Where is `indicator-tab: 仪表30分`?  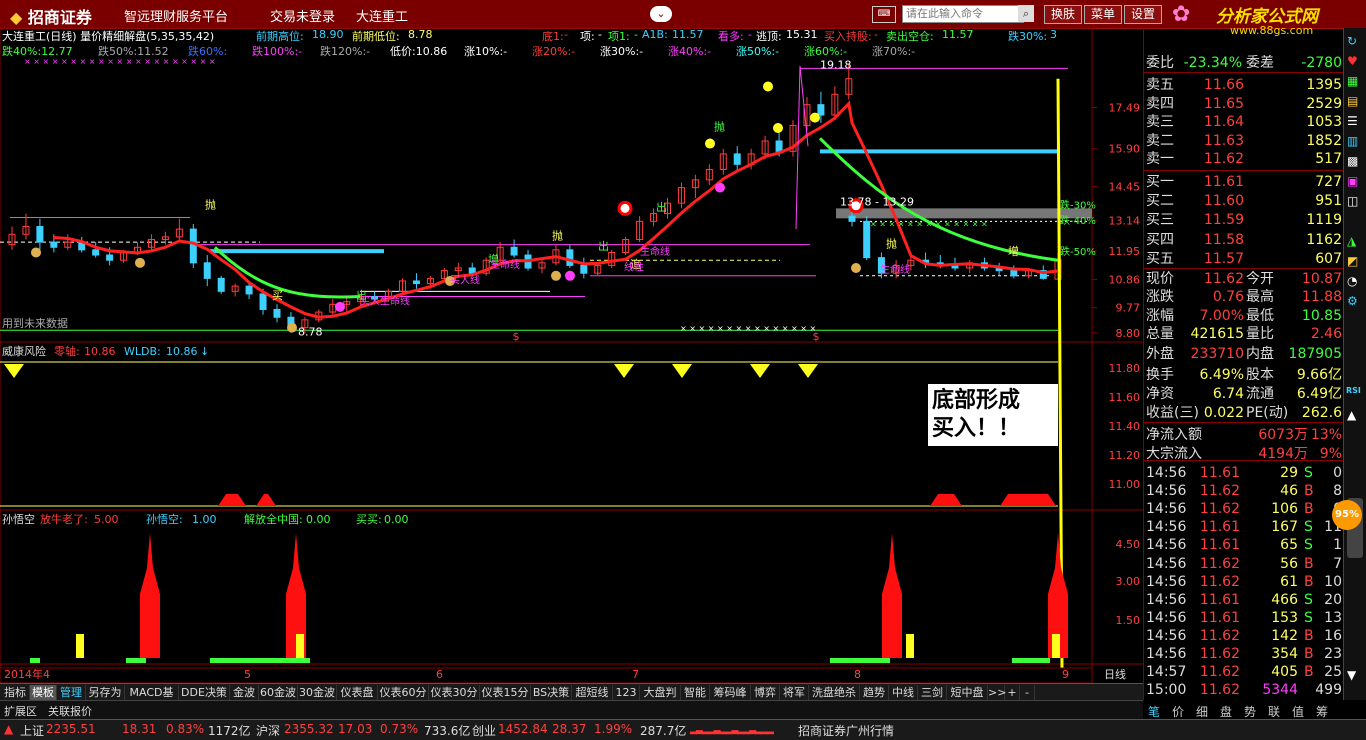 indicator-tab: 仪表30分 is located at coordinates (454, 692).